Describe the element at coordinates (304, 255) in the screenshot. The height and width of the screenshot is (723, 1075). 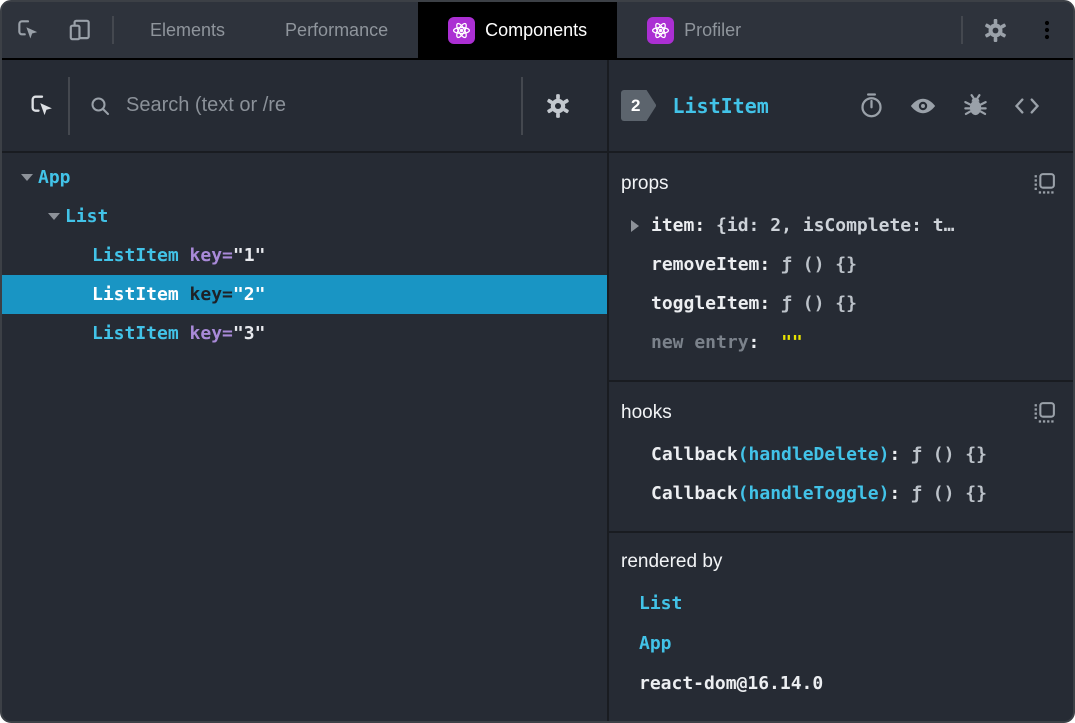
I see `tree-row-listitem-1: ListItem key= "1"` at that location.